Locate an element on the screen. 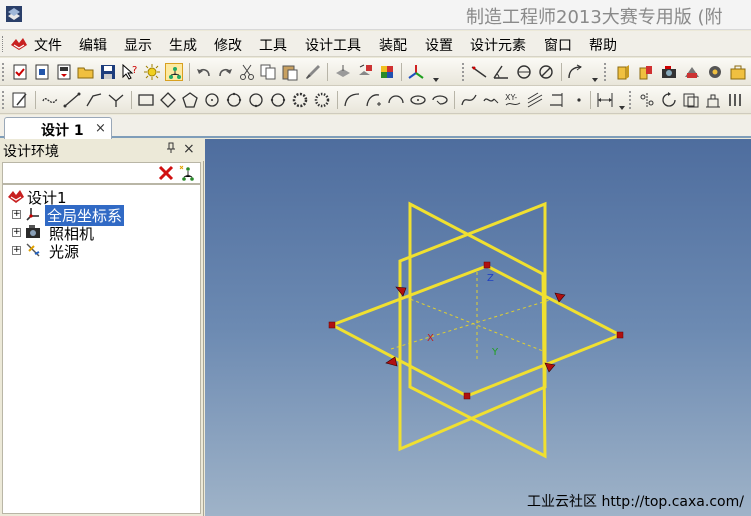 This screenshot has width=751, height=516. handle-left is located at coordinates (332, 325).